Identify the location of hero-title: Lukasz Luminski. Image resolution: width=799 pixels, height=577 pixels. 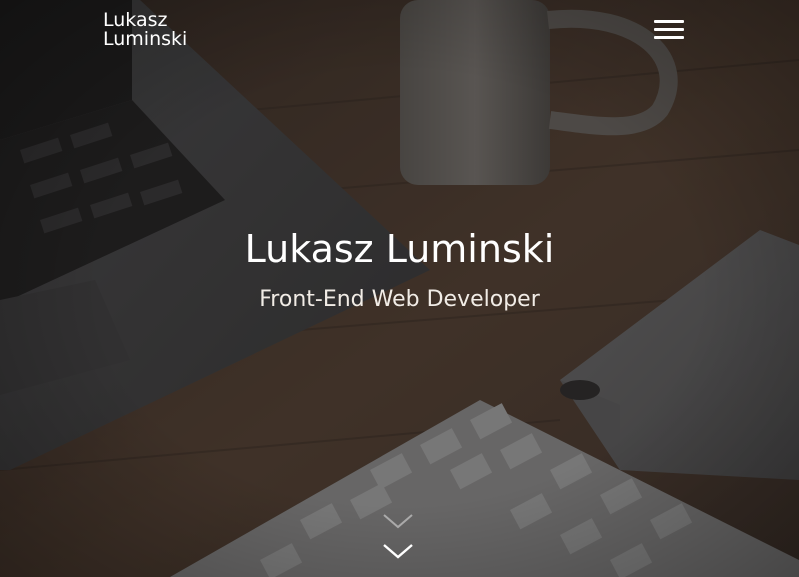
(399, 249).